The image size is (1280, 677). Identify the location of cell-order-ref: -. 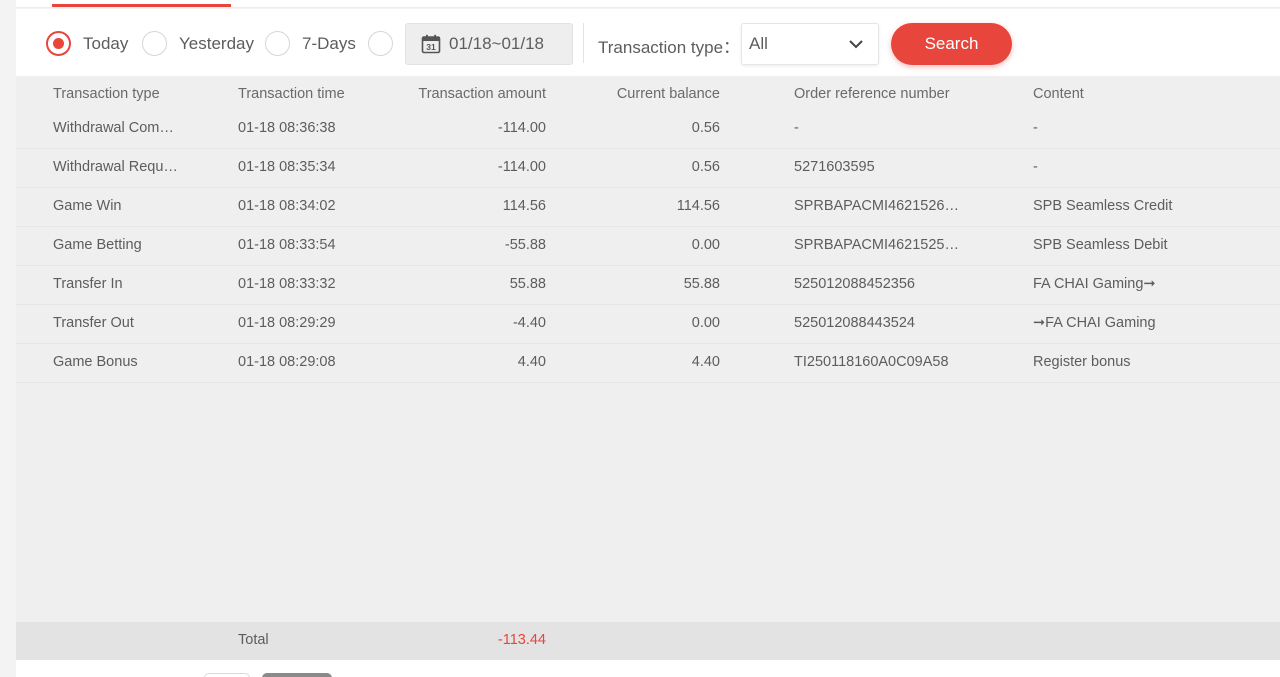
(796, 128).